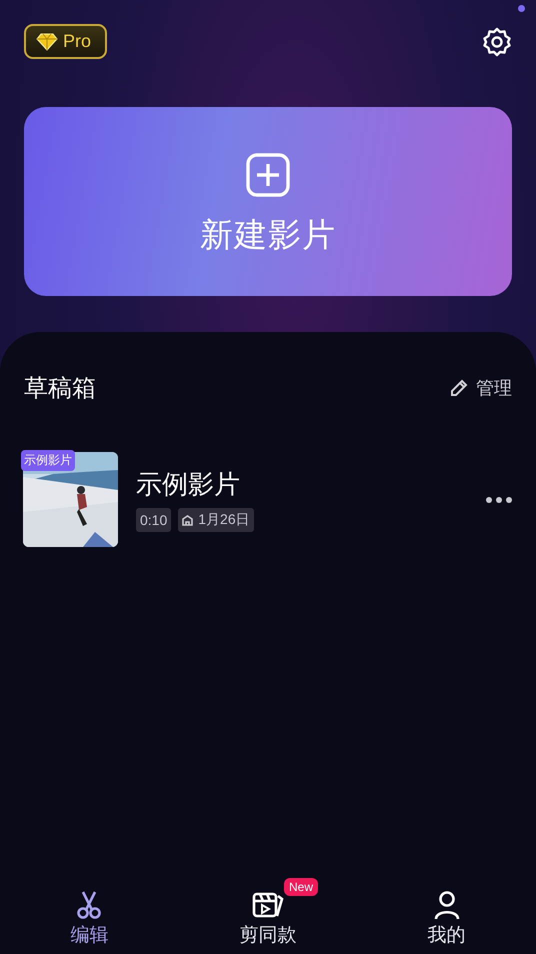 This screenshot has width=536, height=954. I want to click on diamond-icon, so click(47, 41).